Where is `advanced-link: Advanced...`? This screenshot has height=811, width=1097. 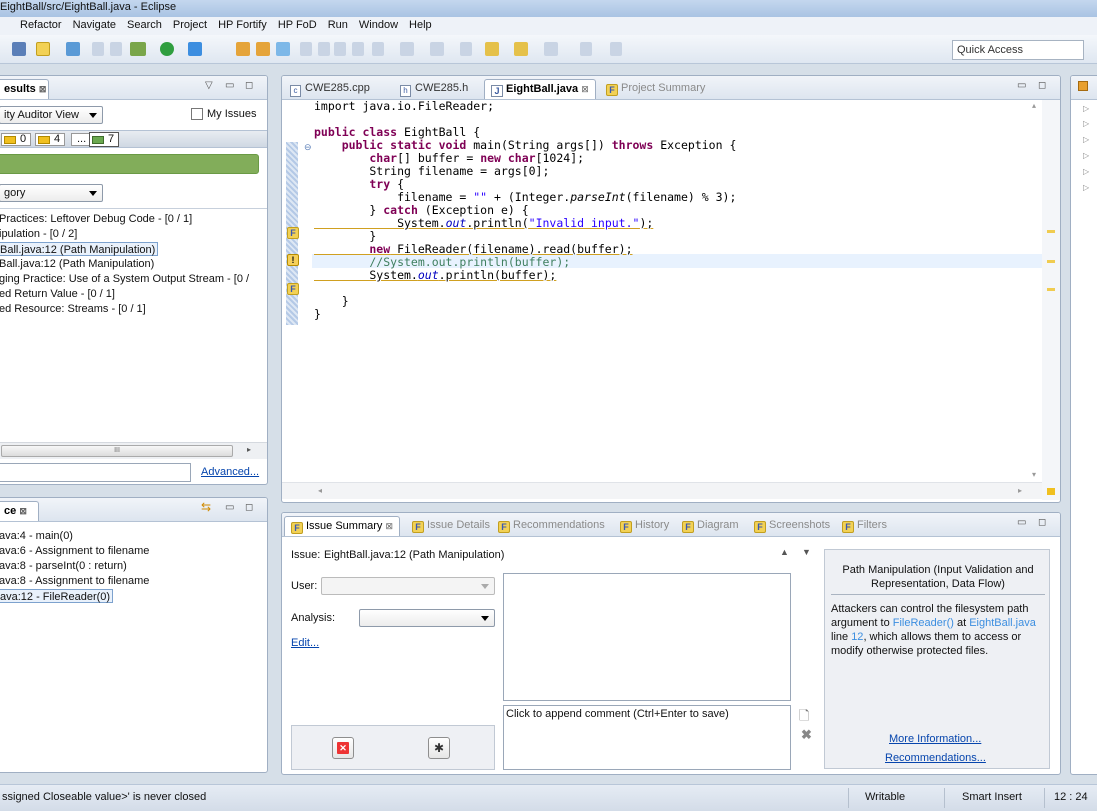
advanced-link: Advanced... is located at coordinates (230, 472).